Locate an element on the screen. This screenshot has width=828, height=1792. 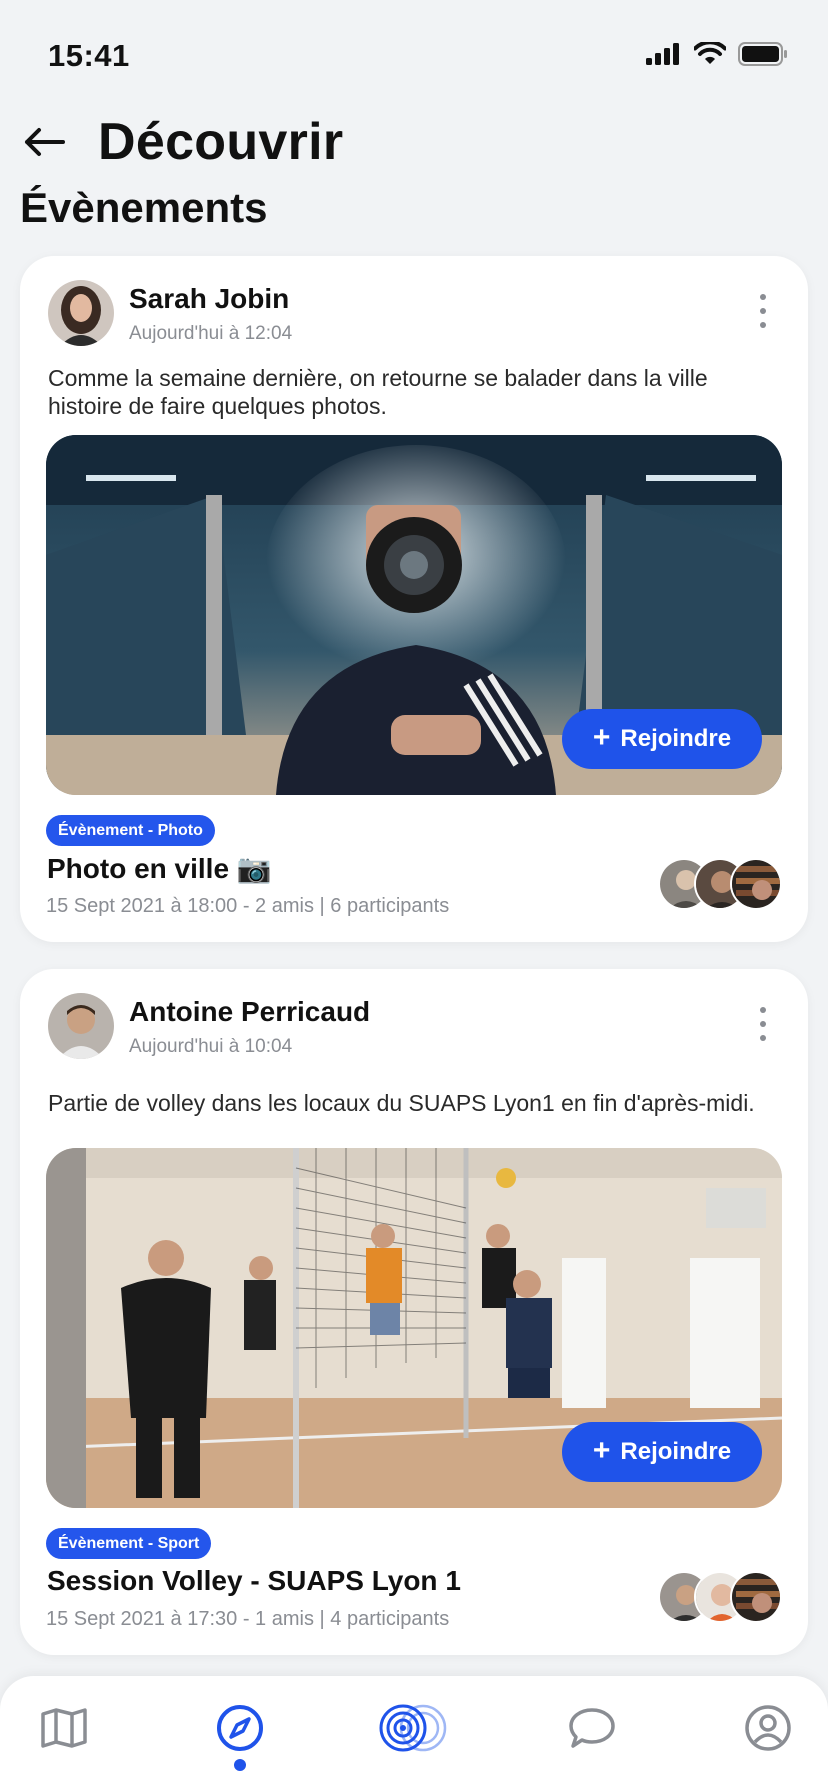
nav-radar is located at coordinates (413, 1728).